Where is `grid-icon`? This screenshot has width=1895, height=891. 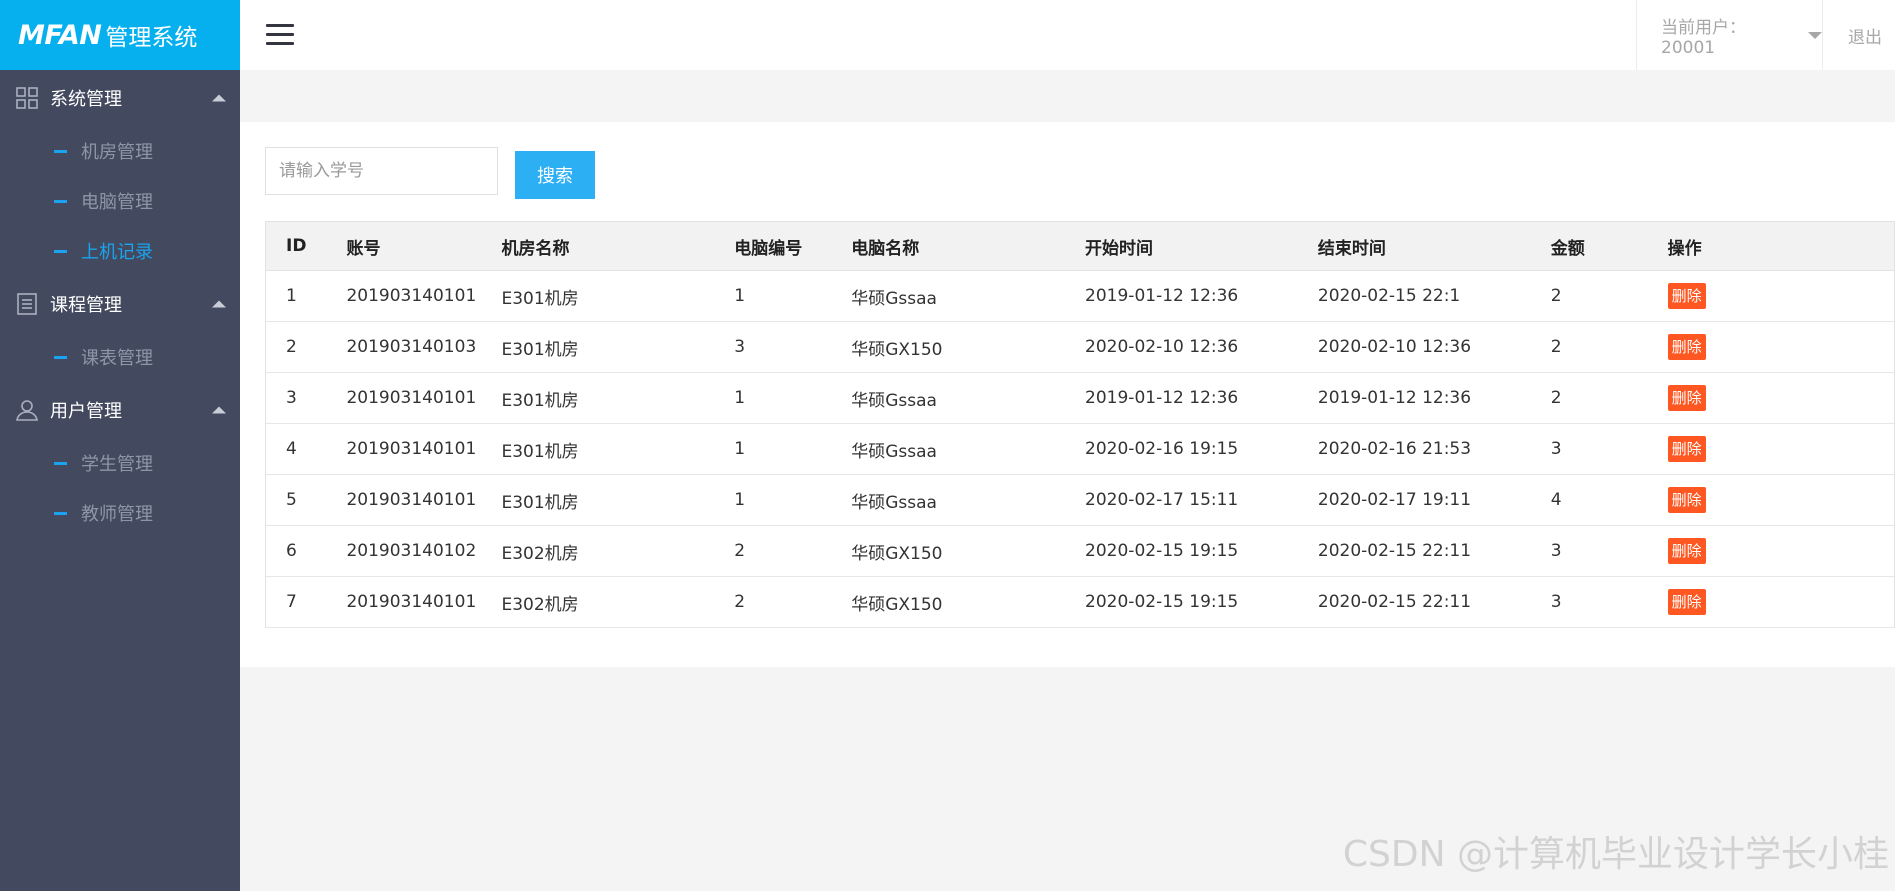
grid-icon is located at coordinates (27, 98).